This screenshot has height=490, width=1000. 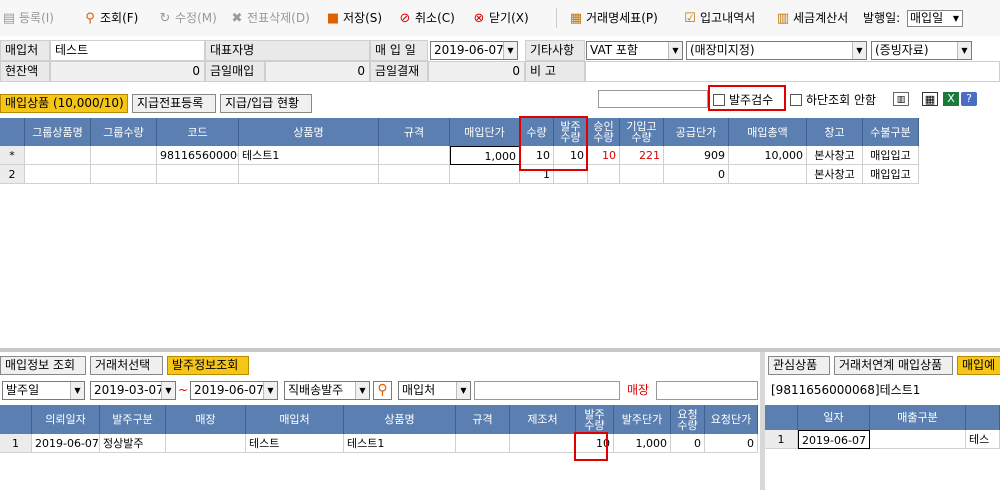 What do you see at coordinates (776, 50) in the screenshot?
I see `store-select: (매장미지정) ▼` at bounding box center [776, 50].